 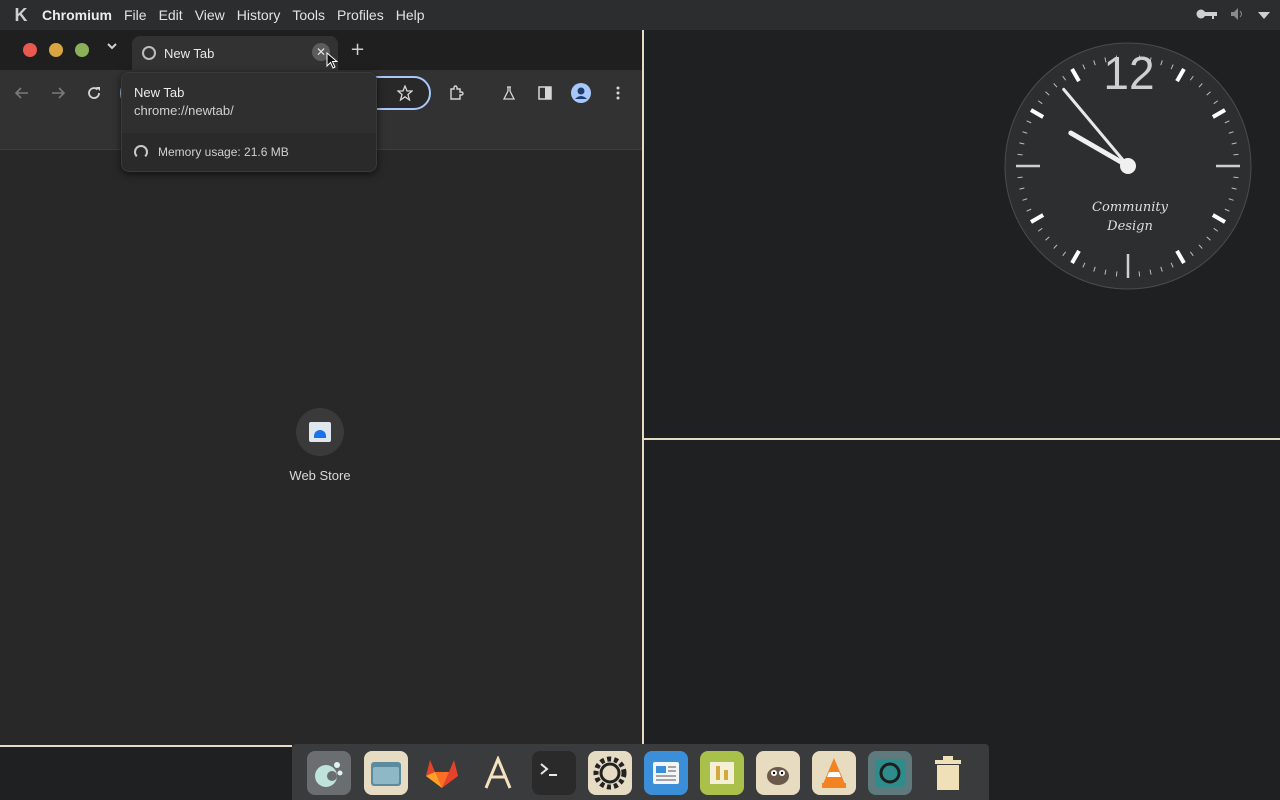 I want to click on menu-help: Help, so click(x=410, y=15).